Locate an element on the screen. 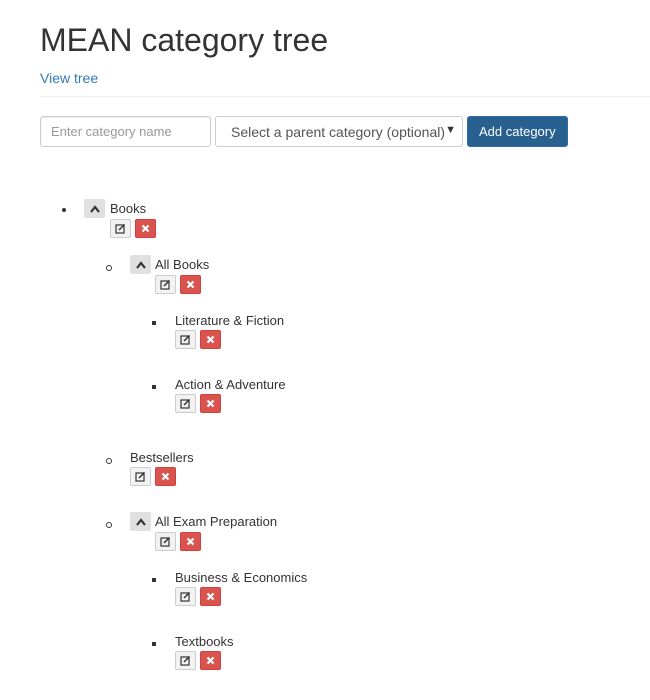  node-label-textbooks: Textbooks is located at coordinates (204, 641).